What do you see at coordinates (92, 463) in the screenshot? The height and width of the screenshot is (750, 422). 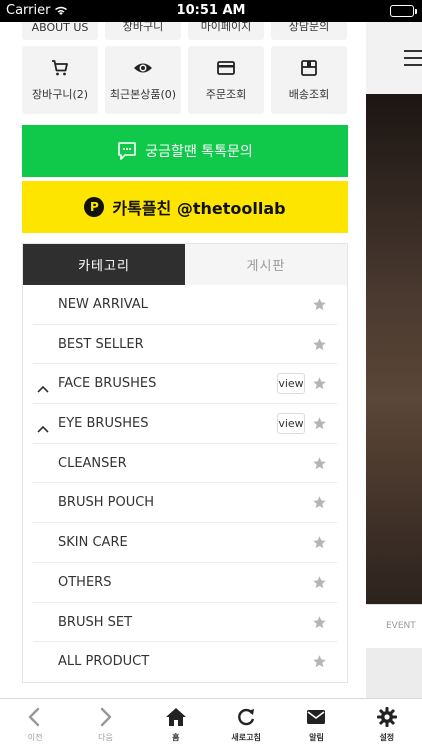 I see `category-name: CLEANSER` at bounding box center [92, 463].